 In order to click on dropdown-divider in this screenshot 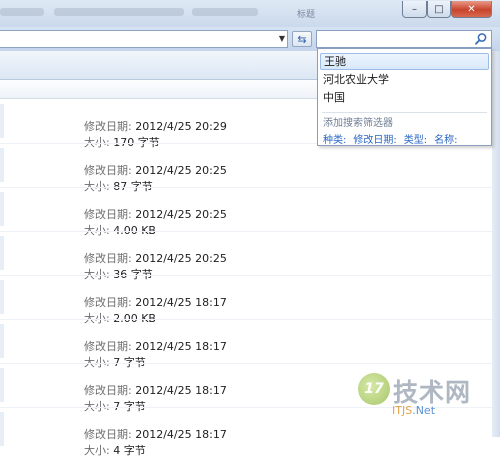, I will do `click(404, 112)`.